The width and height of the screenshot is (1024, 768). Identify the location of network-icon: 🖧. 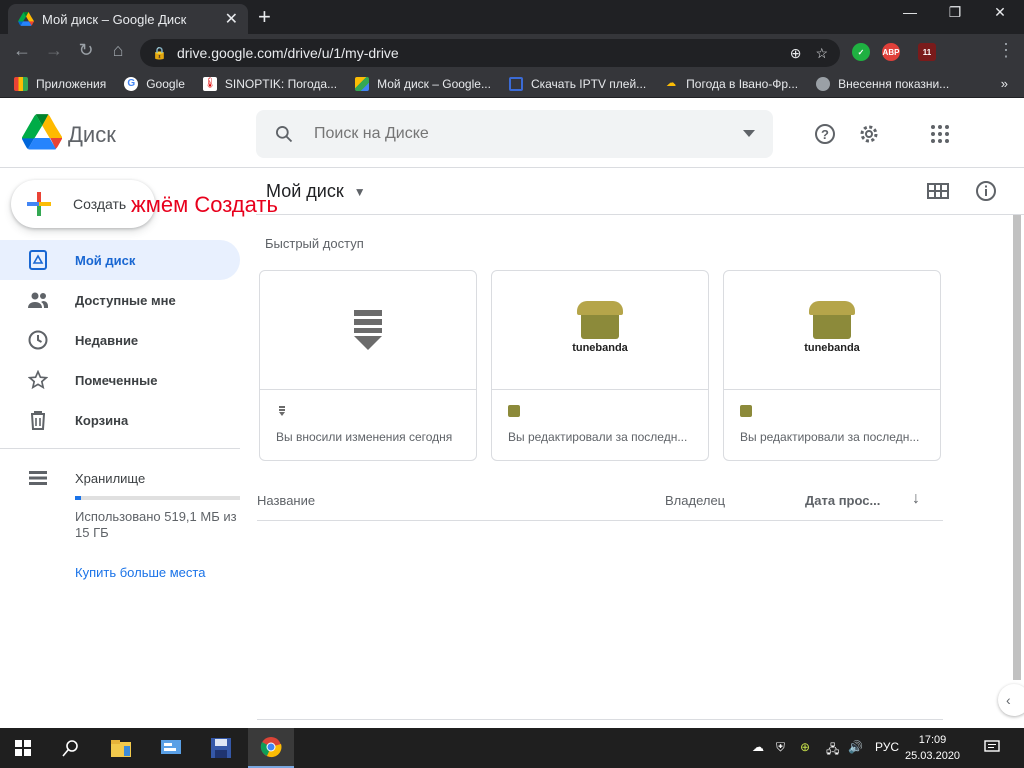
(832, 750).